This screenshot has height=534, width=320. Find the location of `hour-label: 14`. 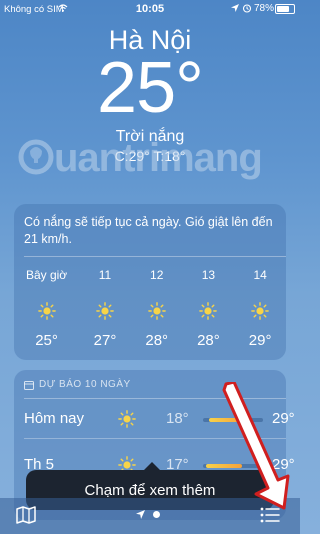

hour-label: 14 is located at coordinates (260, 275).